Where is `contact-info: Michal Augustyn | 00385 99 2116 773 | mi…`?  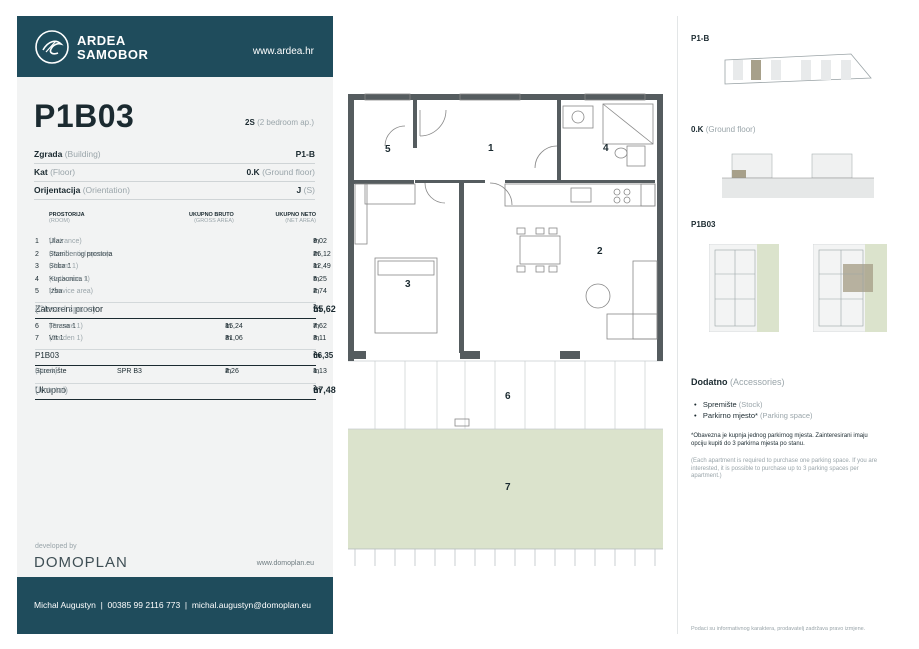
contact-info: Michal Augustyn | 00385 99 2116 773 | mi… is located at coordinates (173, 605).